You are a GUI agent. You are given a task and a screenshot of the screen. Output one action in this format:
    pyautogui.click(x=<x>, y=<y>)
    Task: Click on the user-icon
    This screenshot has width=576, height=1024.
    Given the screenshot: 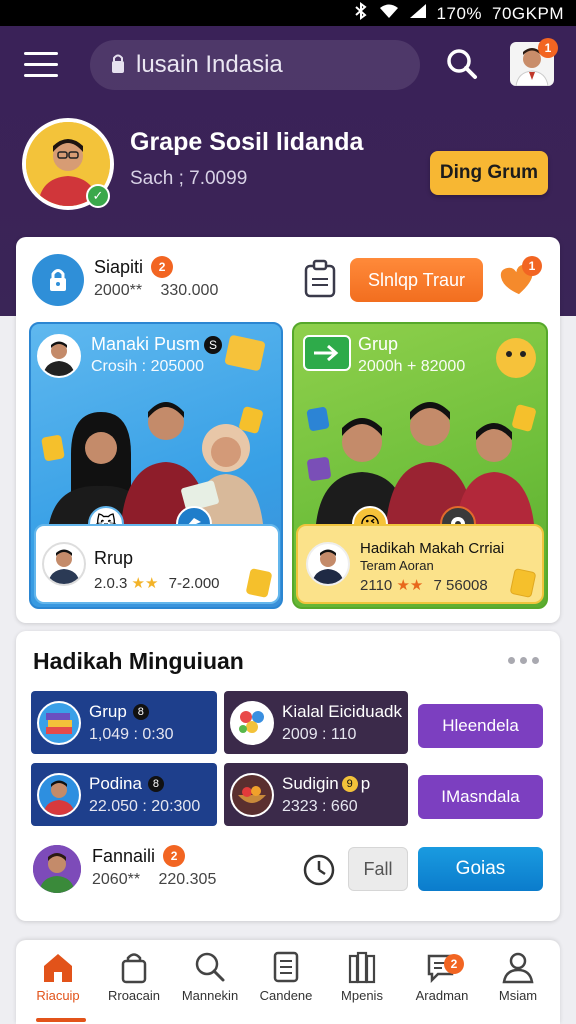 What is the action you would take?
    pyautogui.click(x=518, y=968)
    